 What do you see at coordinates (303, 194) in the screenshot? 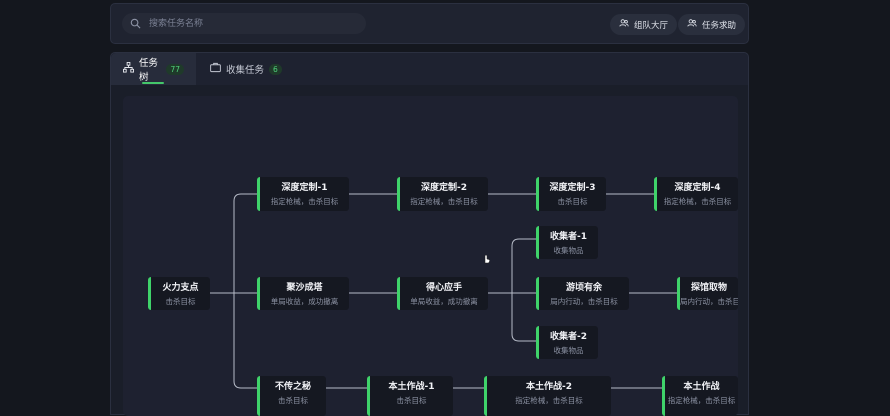
I see `task-node-shendudingzhi-1: 深度定制-1 指定枪械，击杀目标` at bounding box center [303, 194].